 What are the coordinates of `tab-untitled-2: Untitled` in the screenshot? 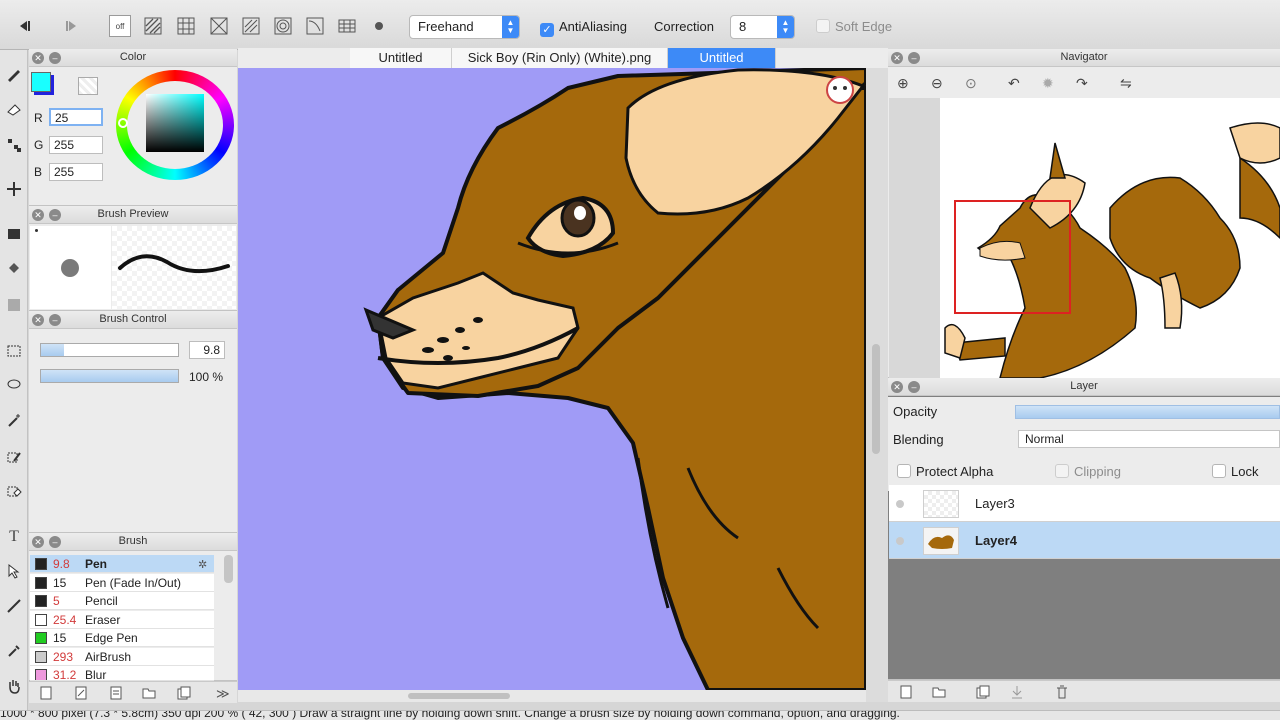 It's located at (722, 58).